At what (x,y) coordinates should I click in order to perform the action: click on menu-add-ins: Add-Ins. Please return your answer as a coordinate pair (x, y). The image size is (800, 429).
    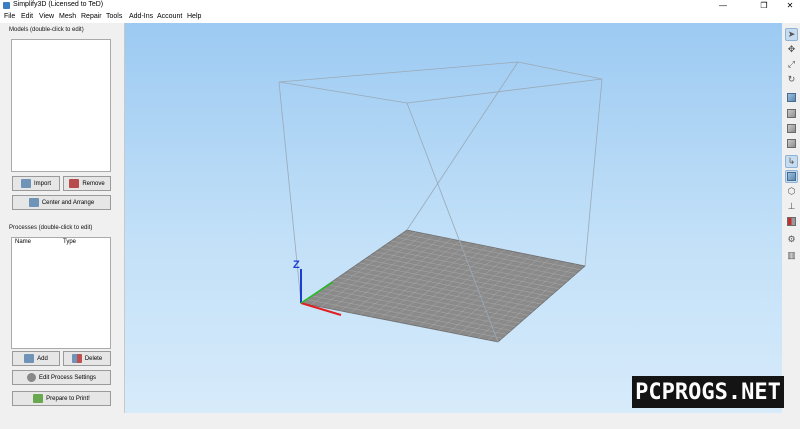
    Looking at the image, I should click on (141, 16).